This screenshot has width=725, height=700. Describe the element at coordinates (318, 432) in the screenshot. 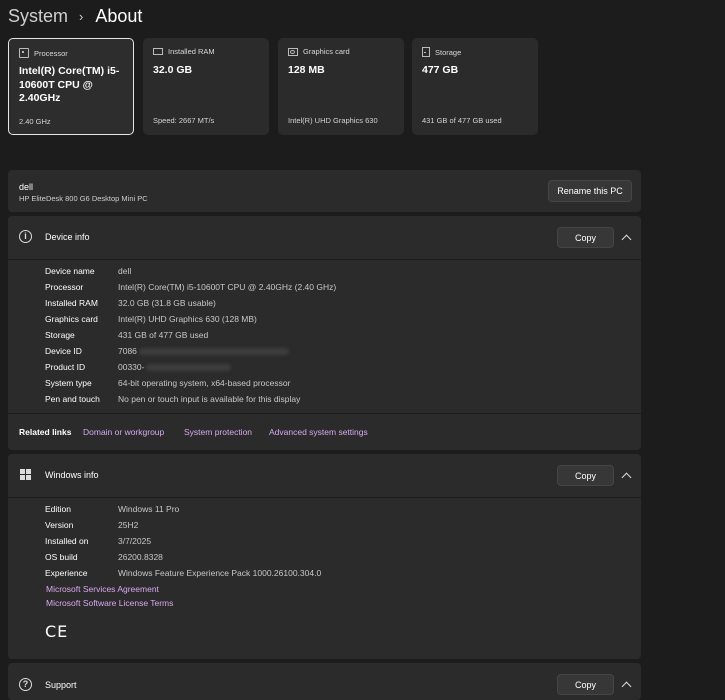

I see `advanced-system-settings-link: Advanced system settings` at that location.